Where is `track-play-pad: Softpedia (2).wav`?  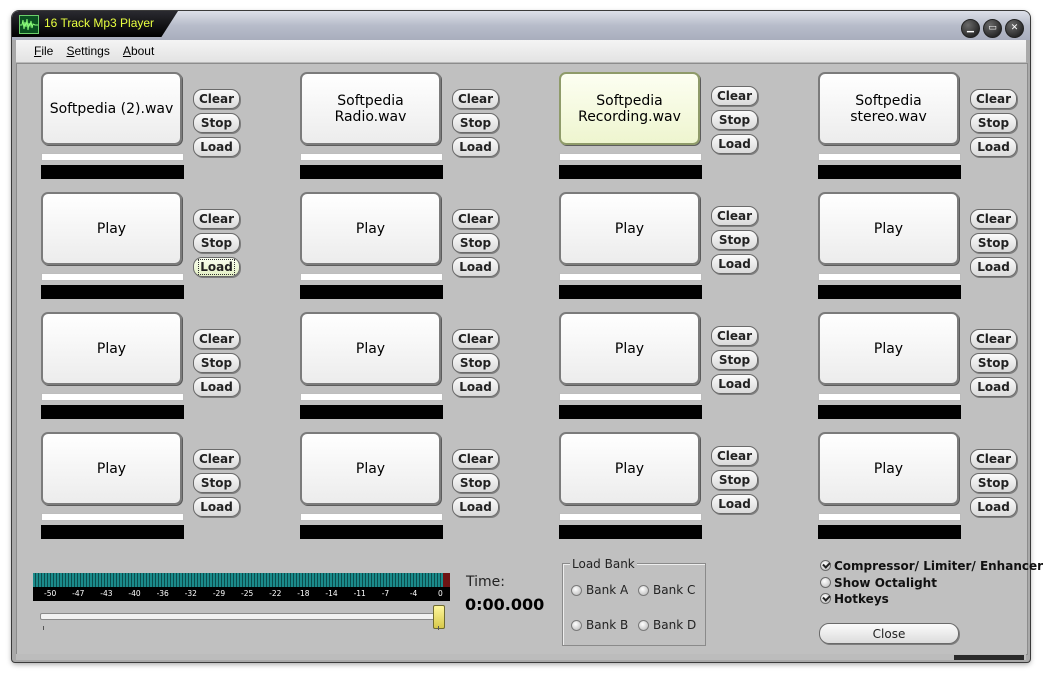
track-play-pad: Softpedia (2).wav is located at coordinates (111, 108).